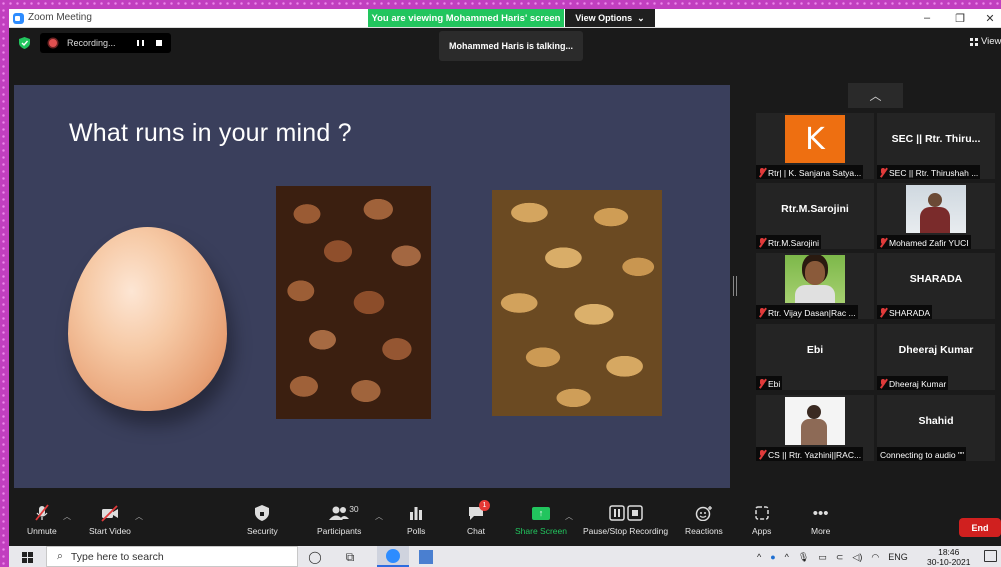 This screenshot has width=1001, height=567. I want to click on microphone-icon: 🎙, so click(803, 557).